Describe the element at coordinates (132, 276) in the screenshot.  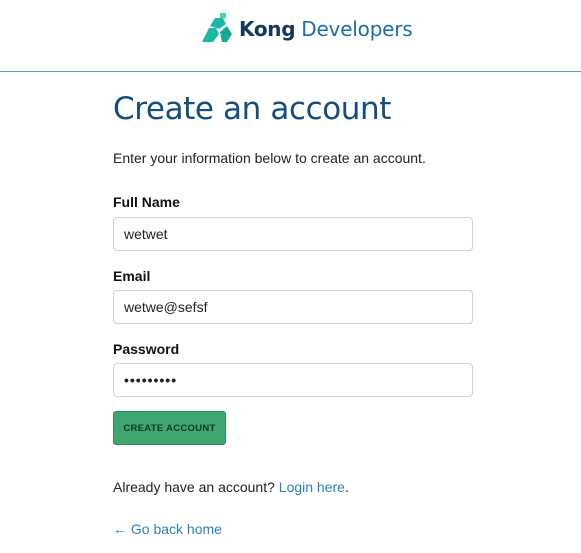
I see `email-label: Email` at that location.